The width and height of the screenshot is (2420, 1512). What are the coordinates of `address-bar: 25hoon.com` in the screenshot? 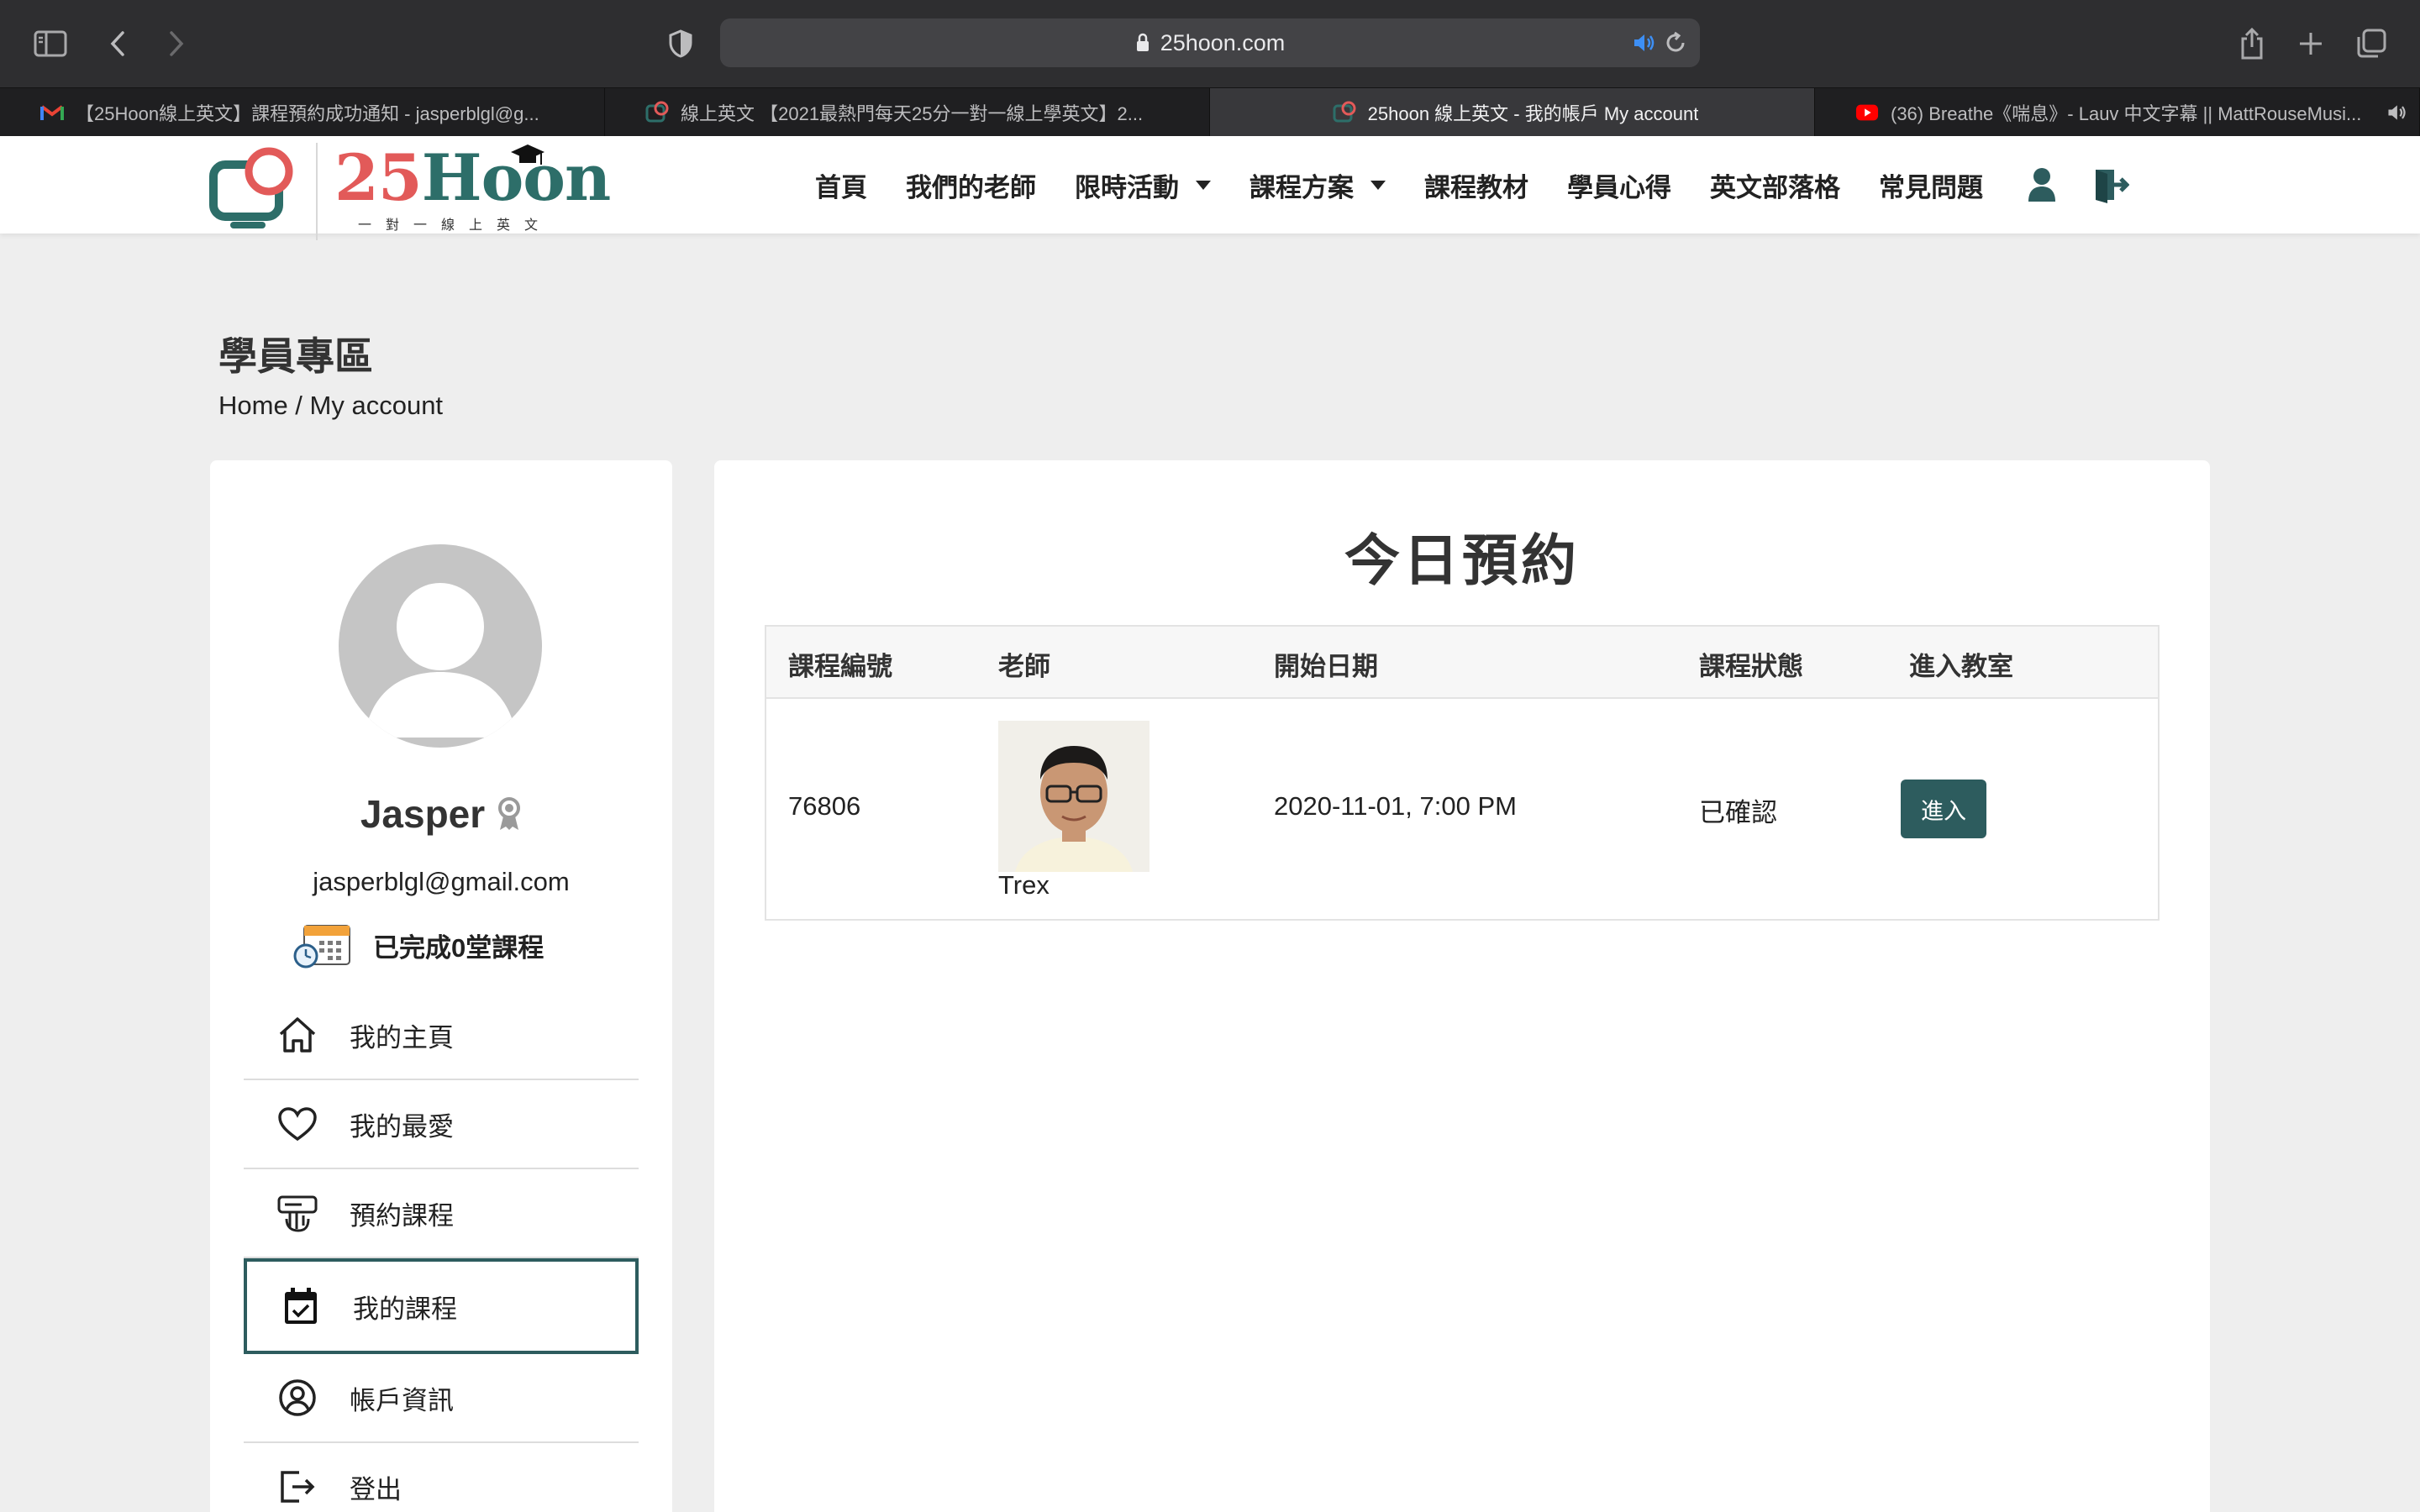 It's located at (1210, 42).